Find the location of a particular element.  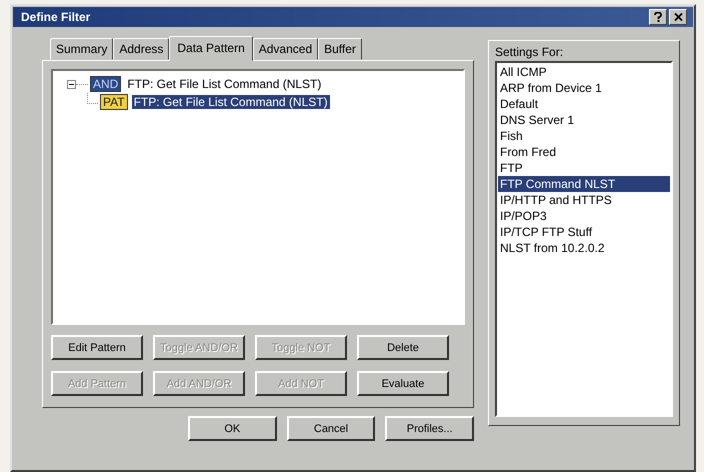

help-button is located at coordinates (658, 17).